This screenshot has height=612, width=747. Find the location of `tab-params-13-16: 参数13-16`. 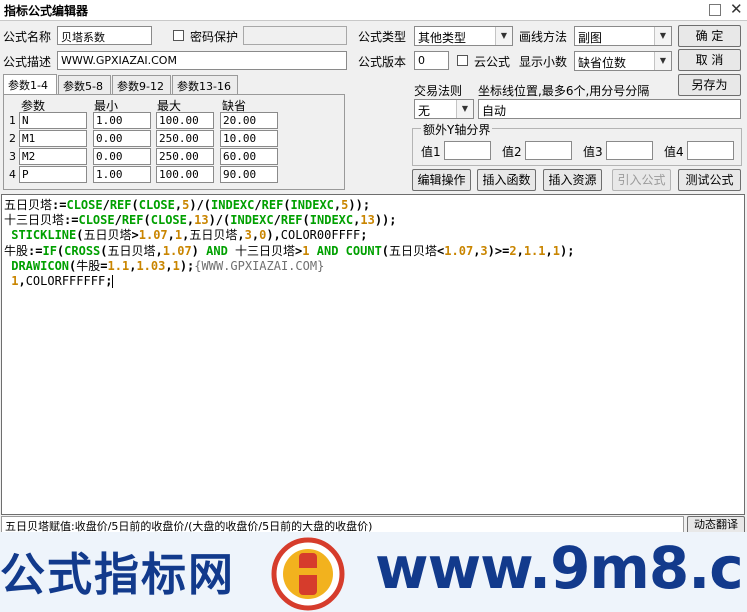

tab-params-13-16: 参数13-16 is located at coordinates (205, 84).